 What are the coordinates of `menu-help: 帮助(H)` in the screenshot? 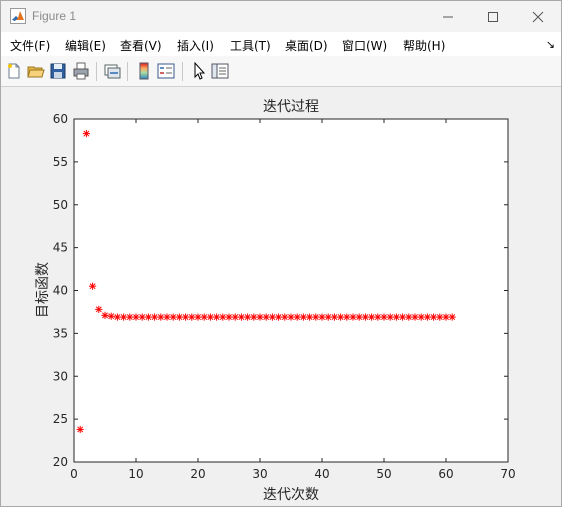 It's located at (424, 45).